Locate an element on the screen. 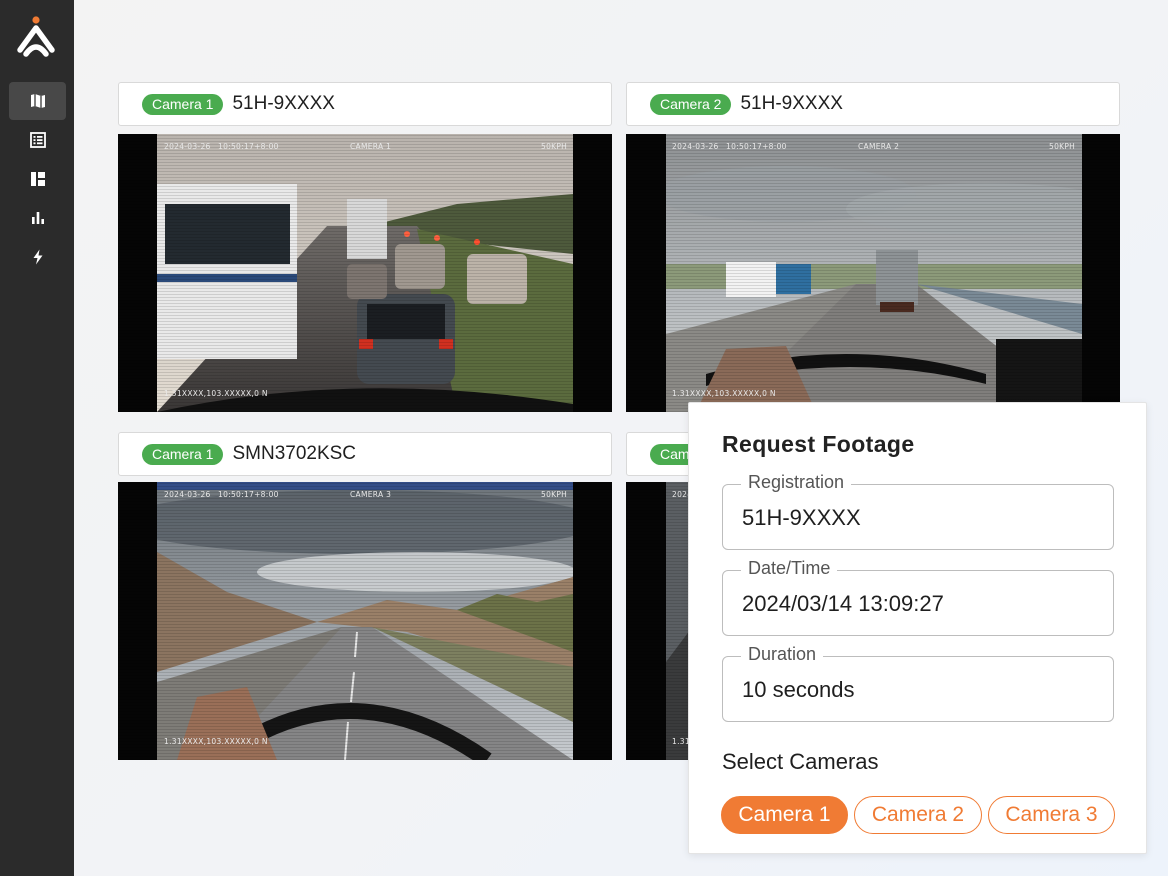 This screenshot has height=876, width=1168. tracking-logo is located at coordinates (36, 37).